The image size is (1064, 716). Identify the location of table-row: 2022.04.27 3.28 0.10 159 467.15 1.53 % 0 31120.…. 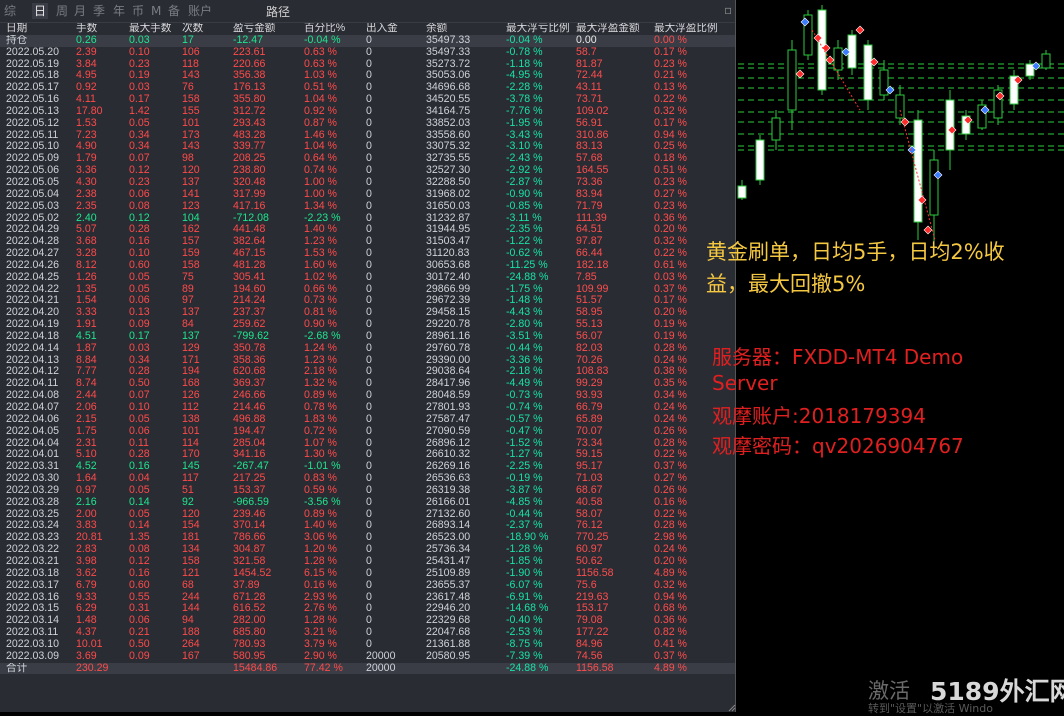
(367, 254).